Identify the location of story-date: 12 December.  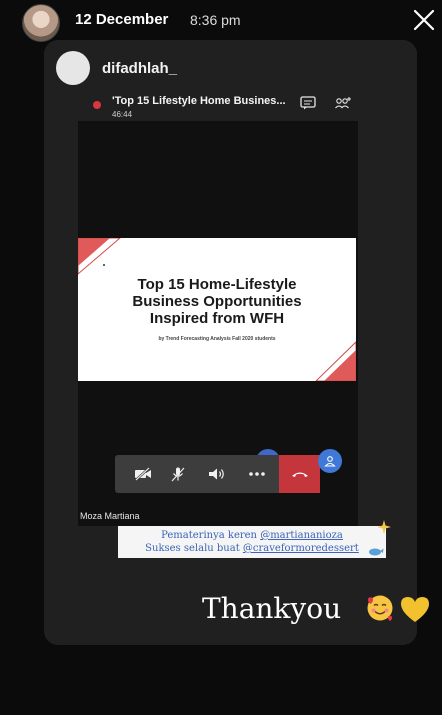
(122, 19).